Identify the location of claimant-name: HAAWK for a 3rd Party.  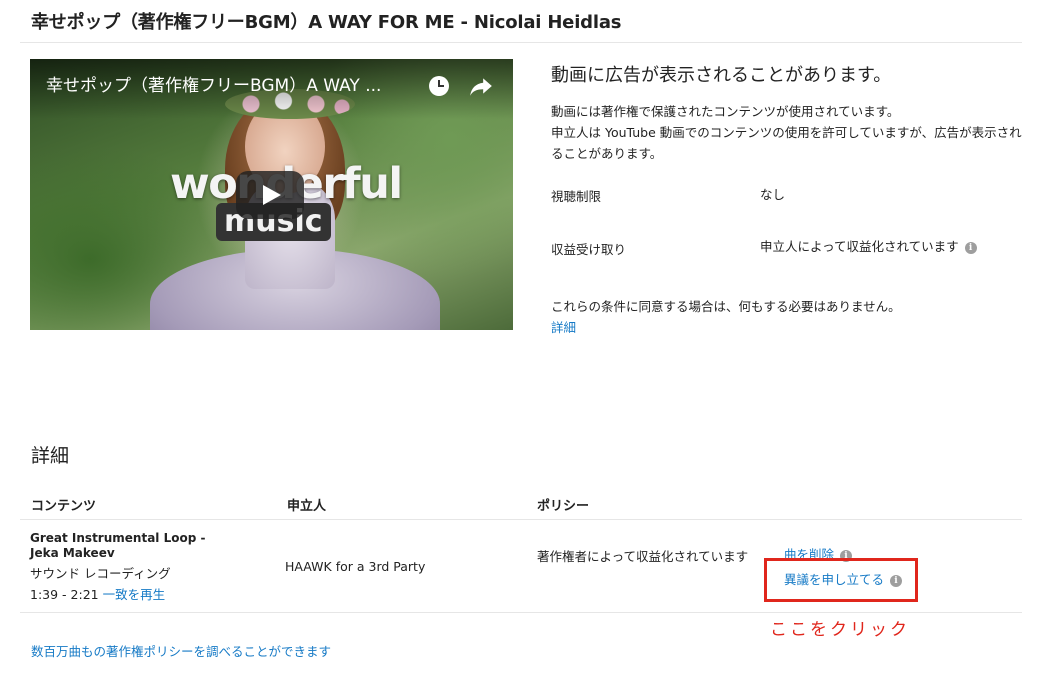
(355, 566).